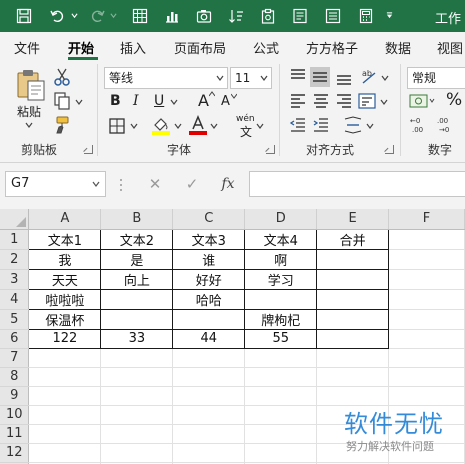 The height and width of the screenshot is (464, 465). What do you see at coordinates (320, 77) in the screenshot?
I see `align-middle-icon` at bounding box center [320, 77].